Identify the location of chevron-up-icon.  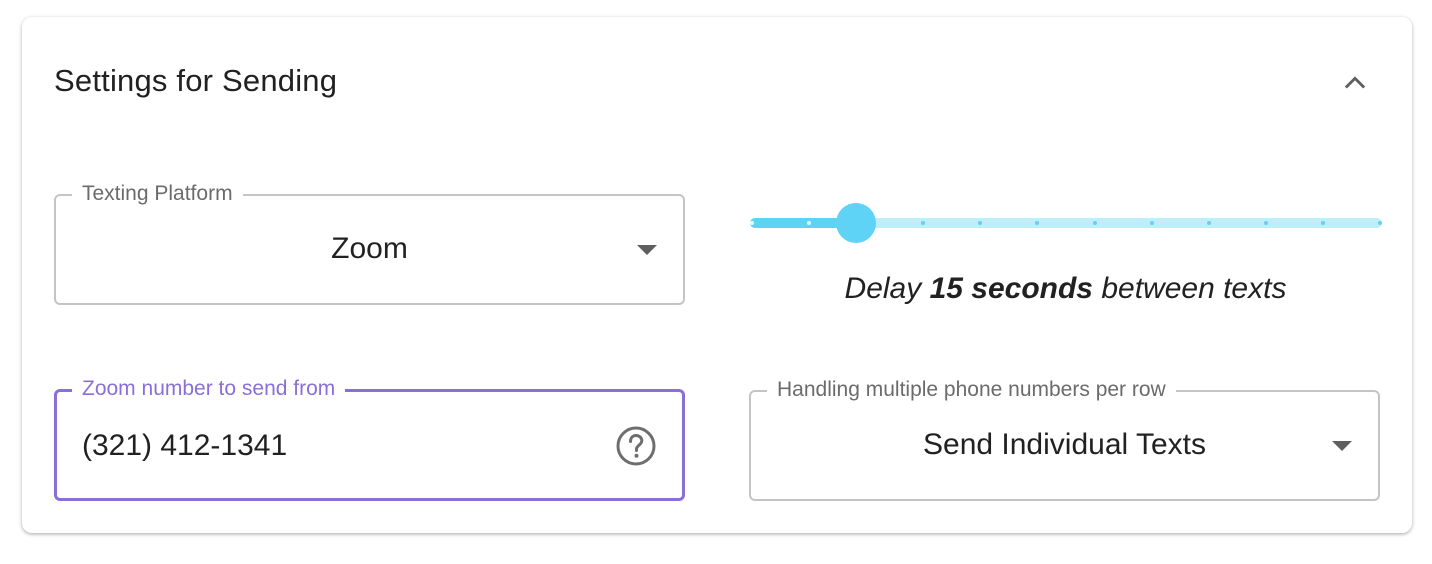
(1355, 82).